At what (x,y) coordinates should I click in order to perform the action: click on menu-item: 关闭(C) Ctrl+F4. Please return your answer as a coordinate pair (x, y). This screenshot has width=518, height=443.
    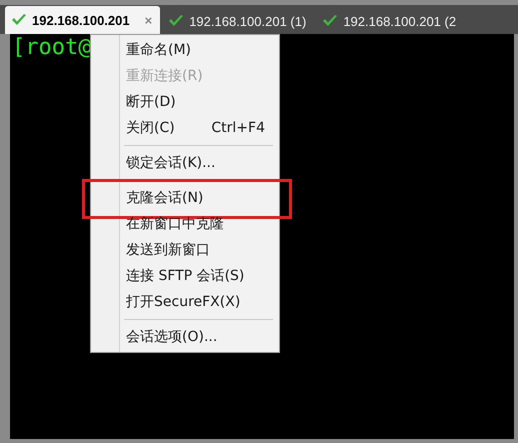
    Looking at the image, I should click on (185, 128).